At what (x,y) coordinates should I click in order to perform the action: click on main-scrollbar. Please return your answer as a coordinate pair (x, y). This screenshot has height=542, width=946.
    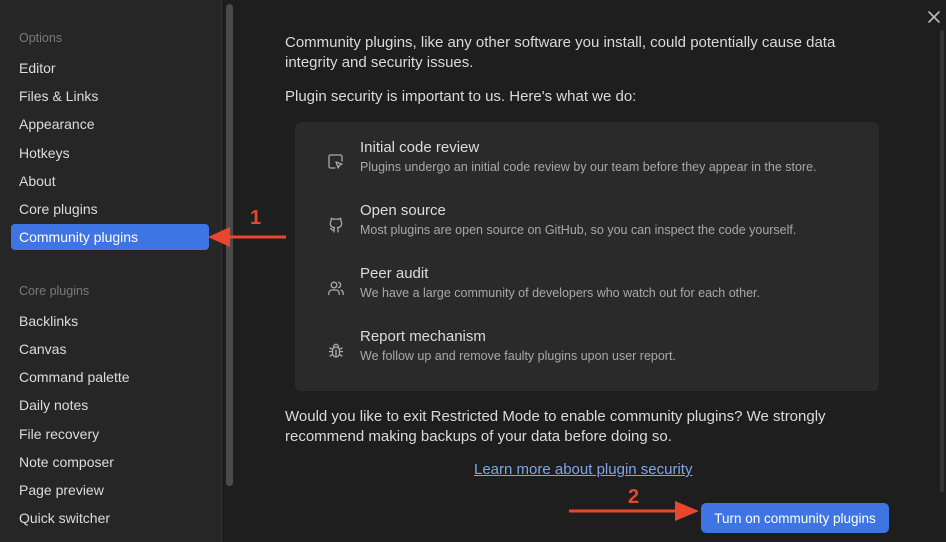
    Looking at the image, I should click on (942, 261).